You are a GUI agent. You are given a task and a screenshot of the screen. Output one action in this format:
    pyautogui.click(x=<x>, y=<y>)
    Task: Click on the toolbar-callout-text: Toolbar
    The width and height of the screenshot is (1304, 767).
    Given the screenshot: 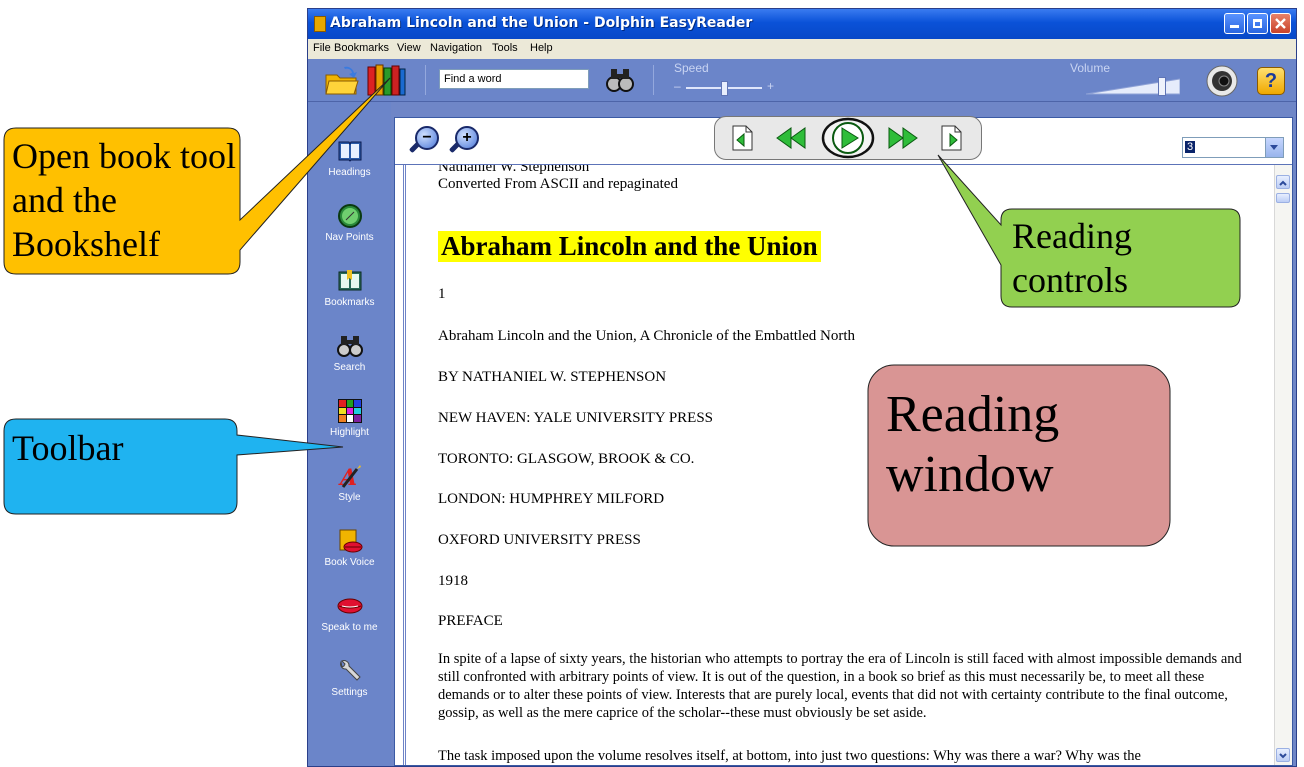 What is the action you would take?
    pyautogui.click(x=68, y=448)
    